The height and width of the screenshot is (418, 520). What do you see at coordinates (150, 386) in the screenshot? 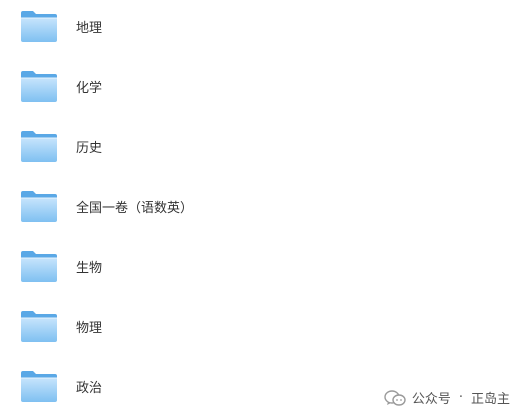
I see `folder-item-politics: 政治` at bounding box center [150, 386].